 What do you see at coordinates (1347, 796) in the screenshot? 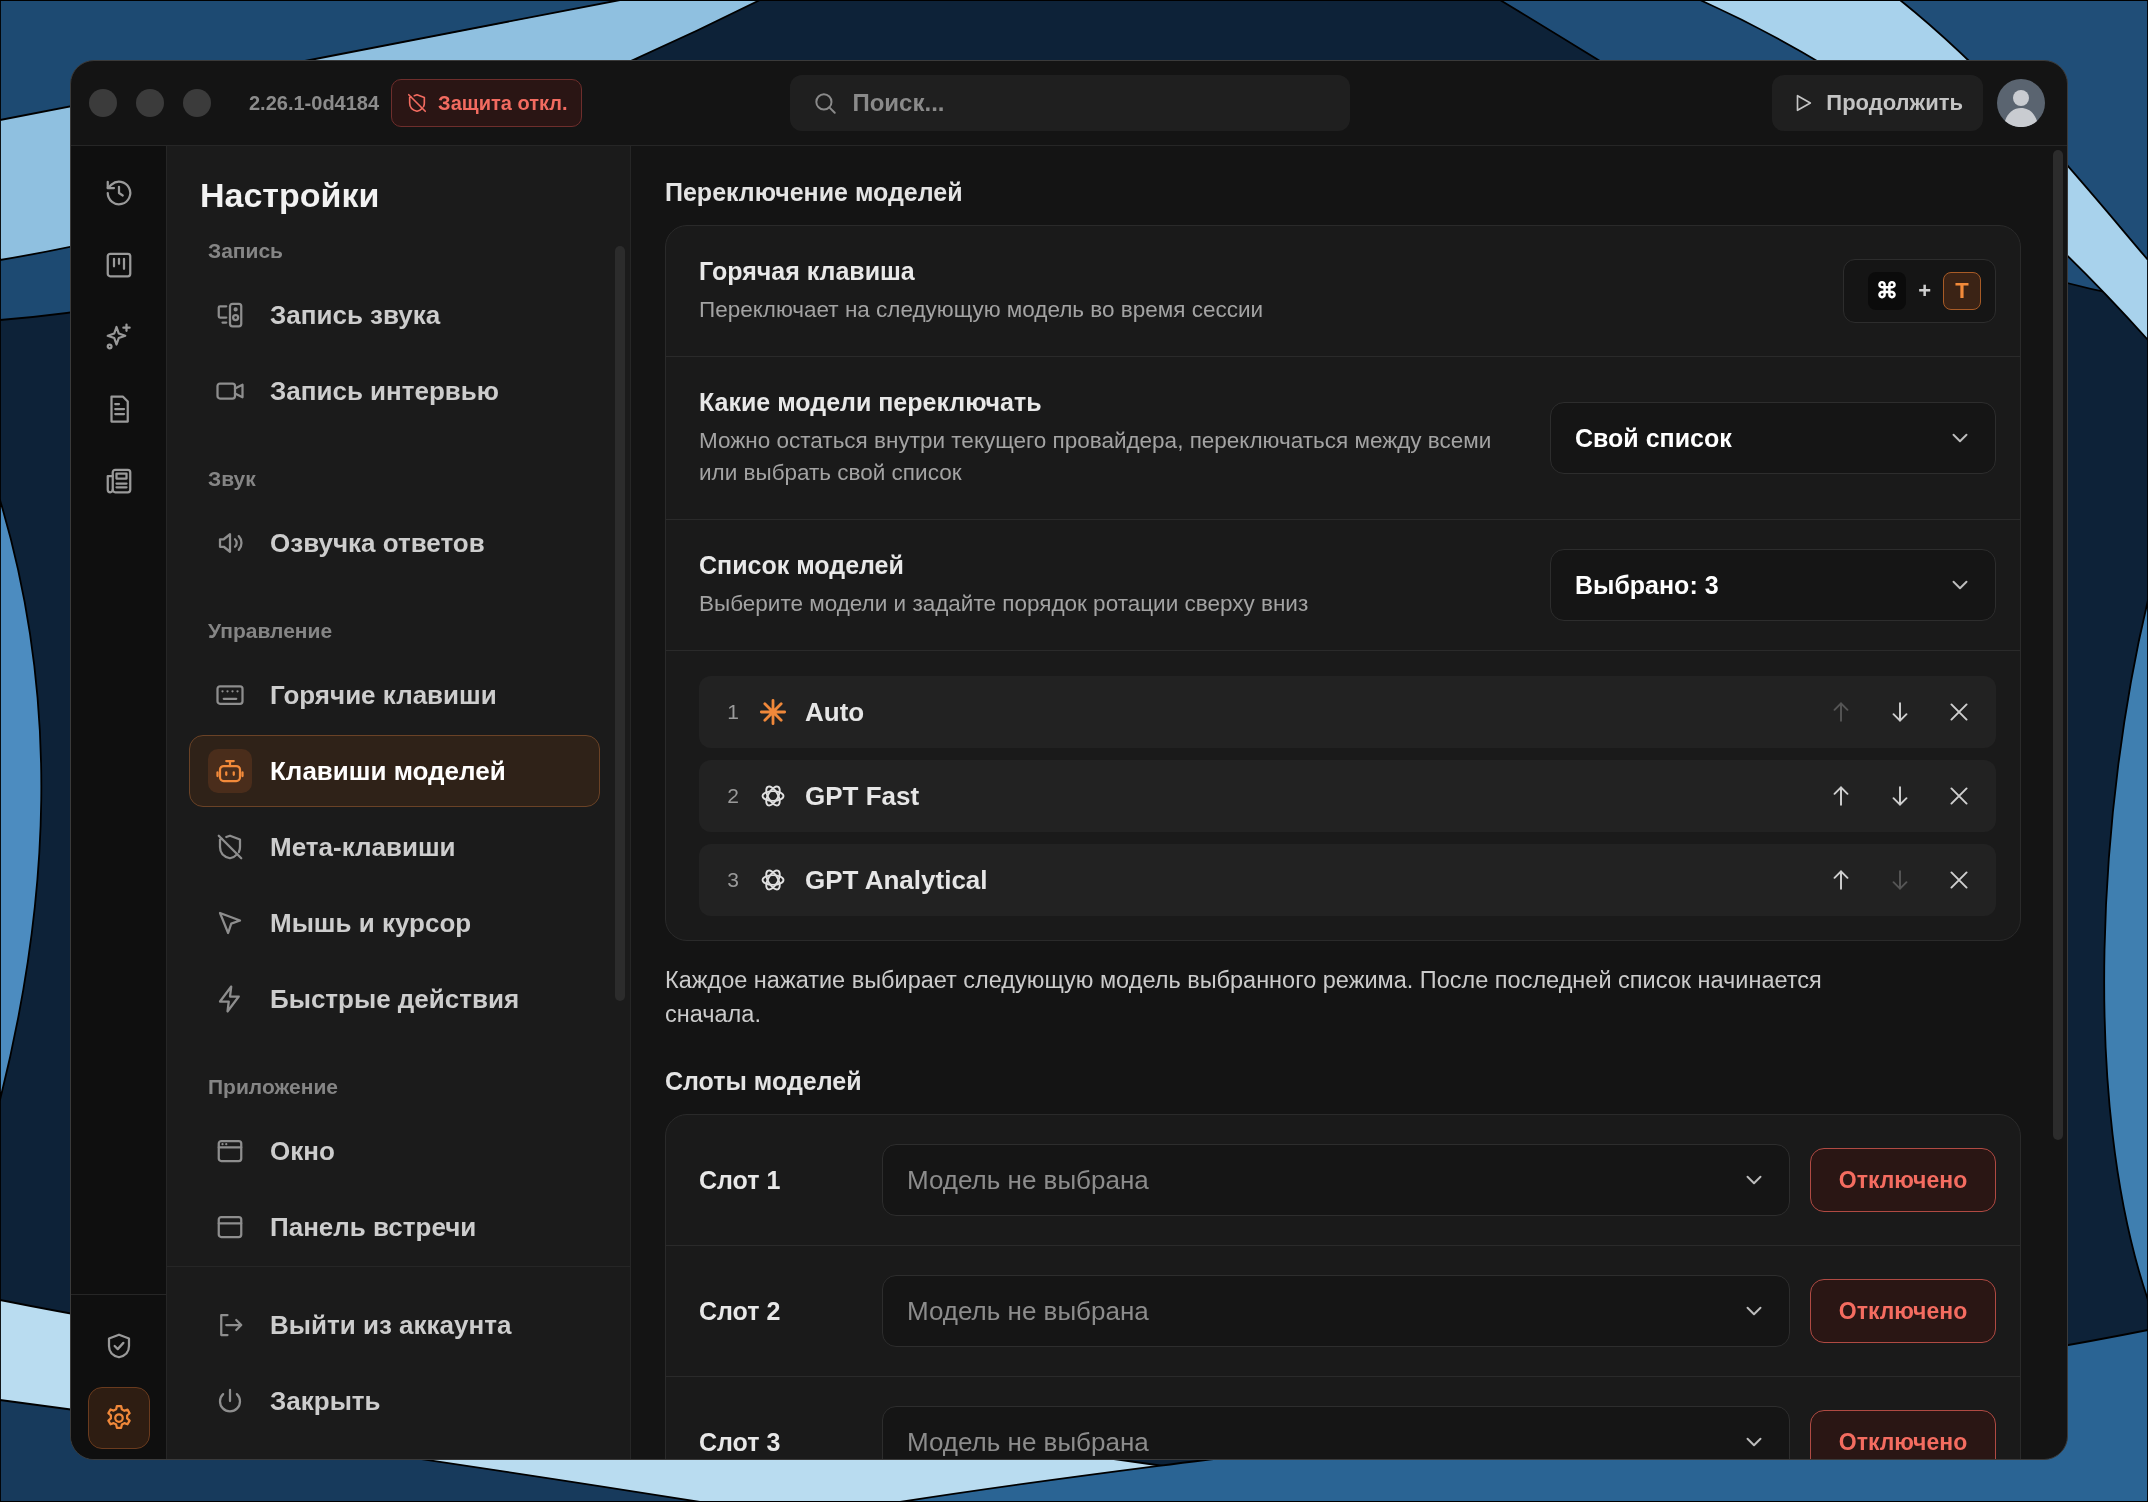
I see `model-item: 2 GPT Fast` at bounding box center [1347, 796].